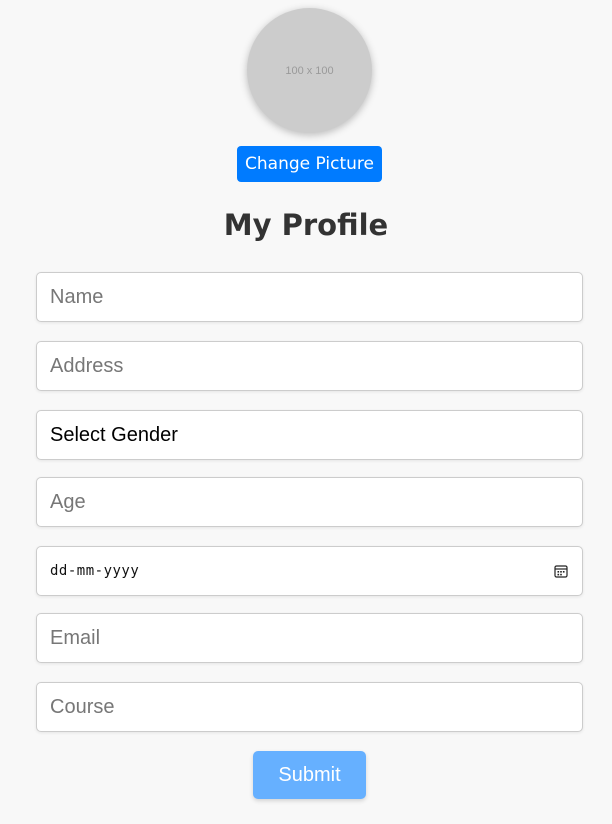  Describe the element at coordinates (306, 225) in the screenshot. I see `page-title: My Profile` at that location.